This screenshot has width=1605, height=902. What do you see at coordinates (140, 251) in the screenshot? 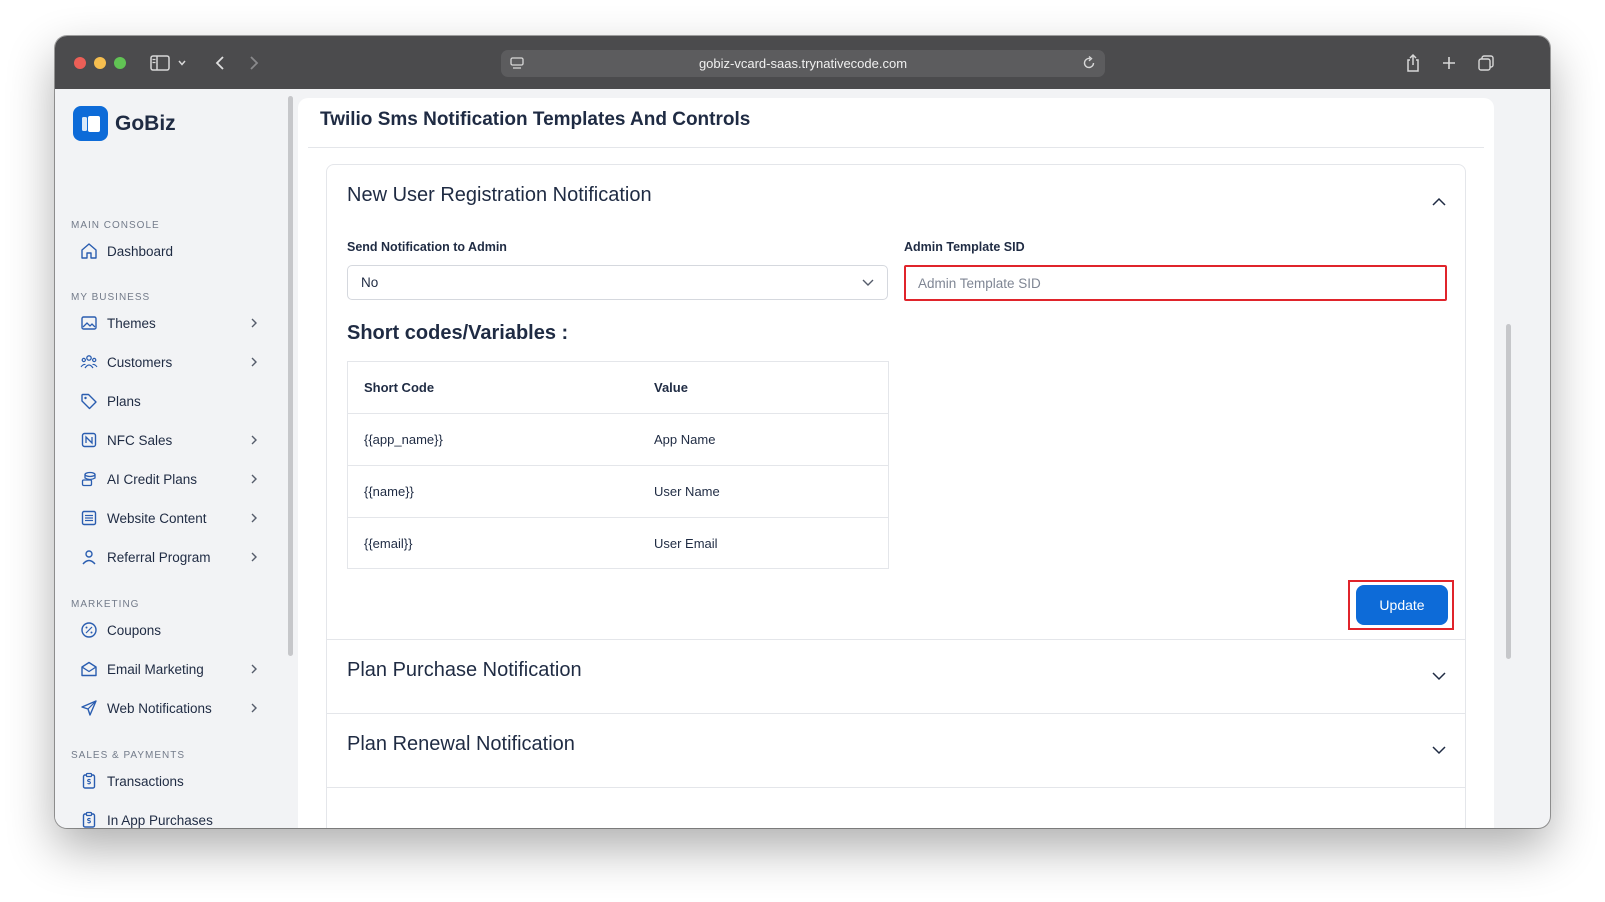
I see `sidebar-item-label: Dashboard` at bounding box center [140, 251].